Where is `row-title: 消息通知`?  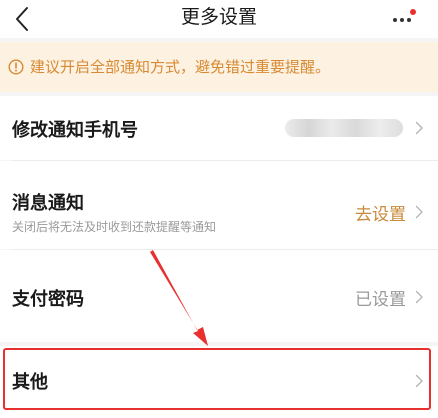
row-title: 消息通知 is located at coordinates (48, 203).